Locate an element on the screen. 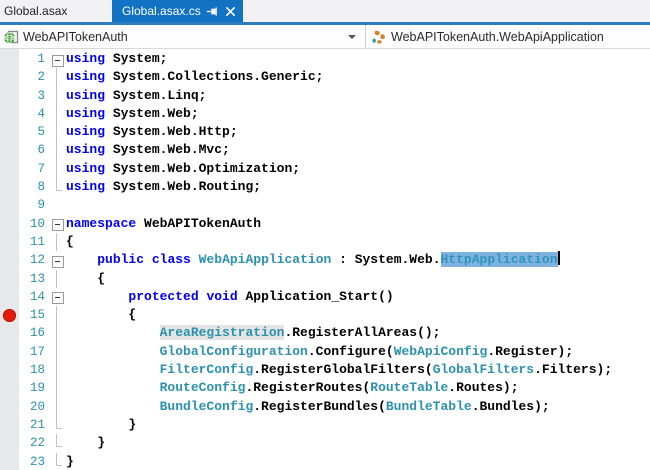 The width and height of the screenshot is (650, 470). pin-icon is located at coordinates (212, 11).